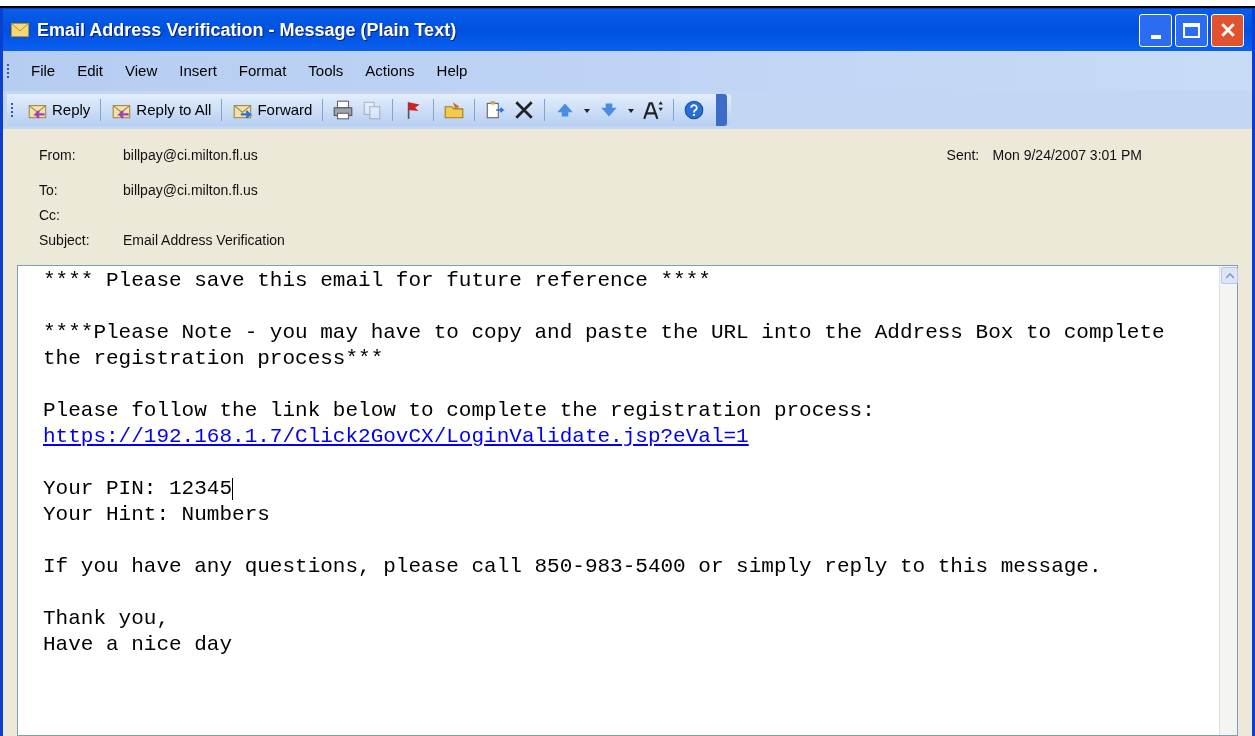  I want to click on clipboard-icon, so click(495, 110).